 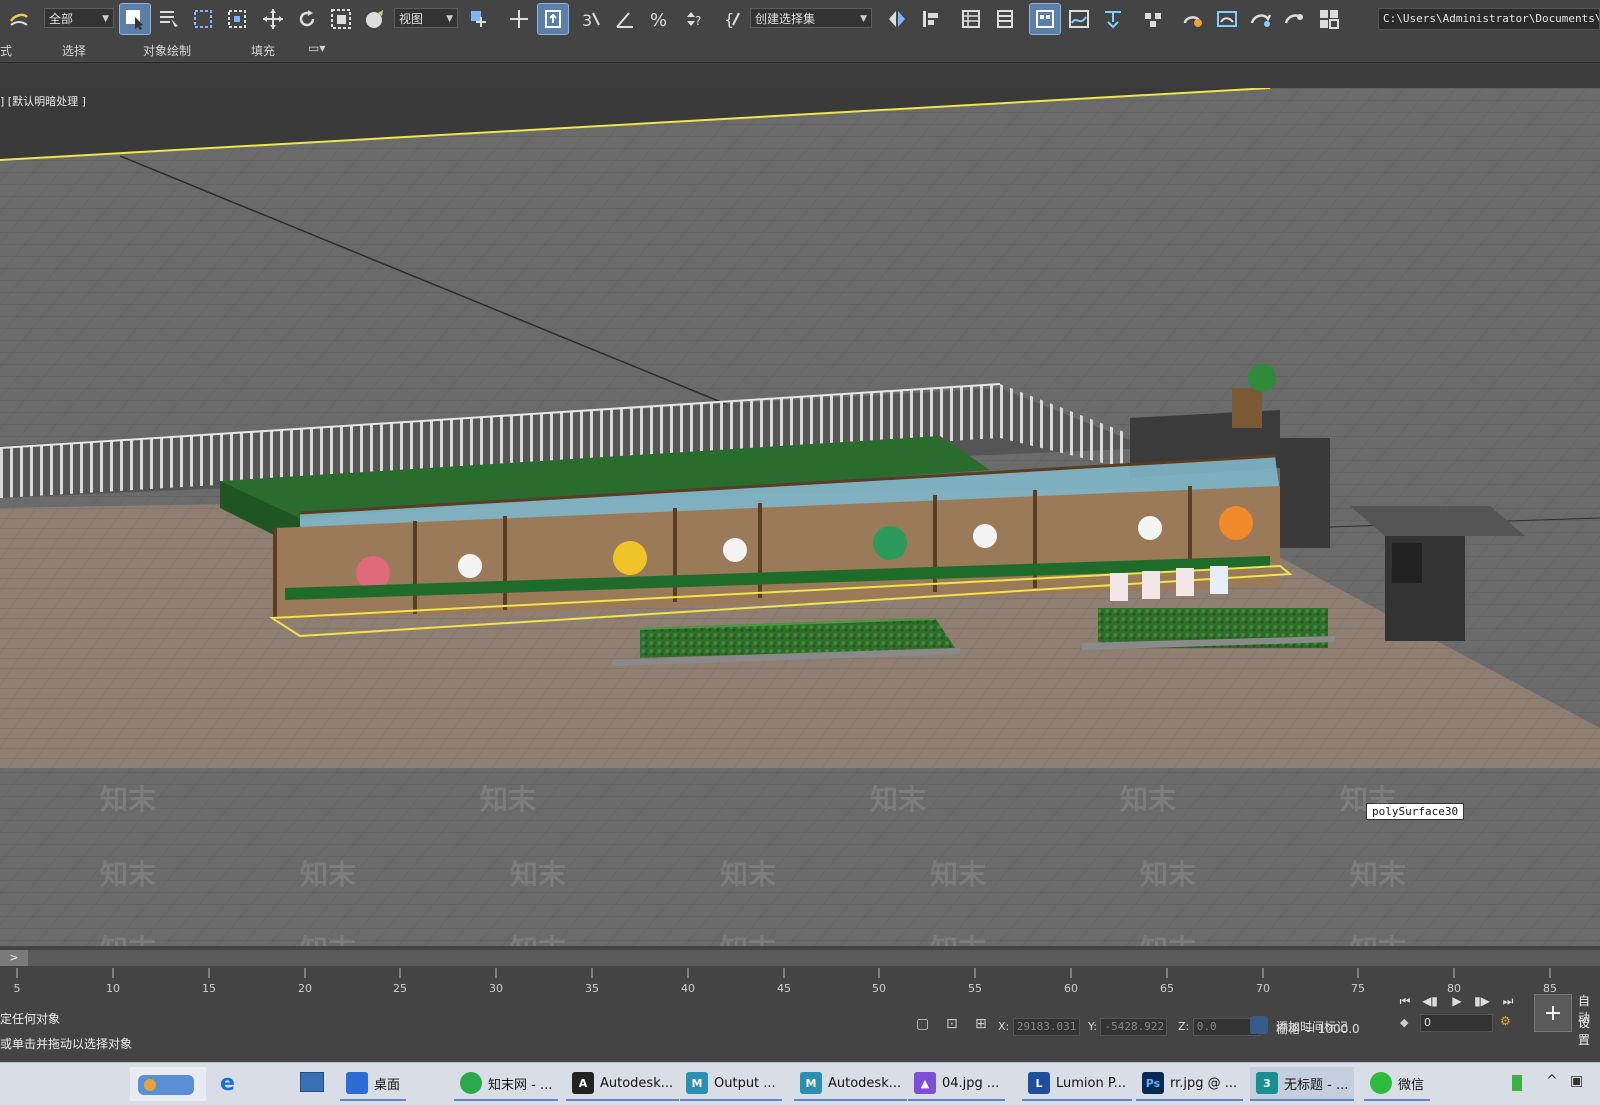 What do you see at coordinates (1508, 1003) in the screenshot?
I see `go-to-end-icon: ⏭` at bounding box center [1508, 1003].